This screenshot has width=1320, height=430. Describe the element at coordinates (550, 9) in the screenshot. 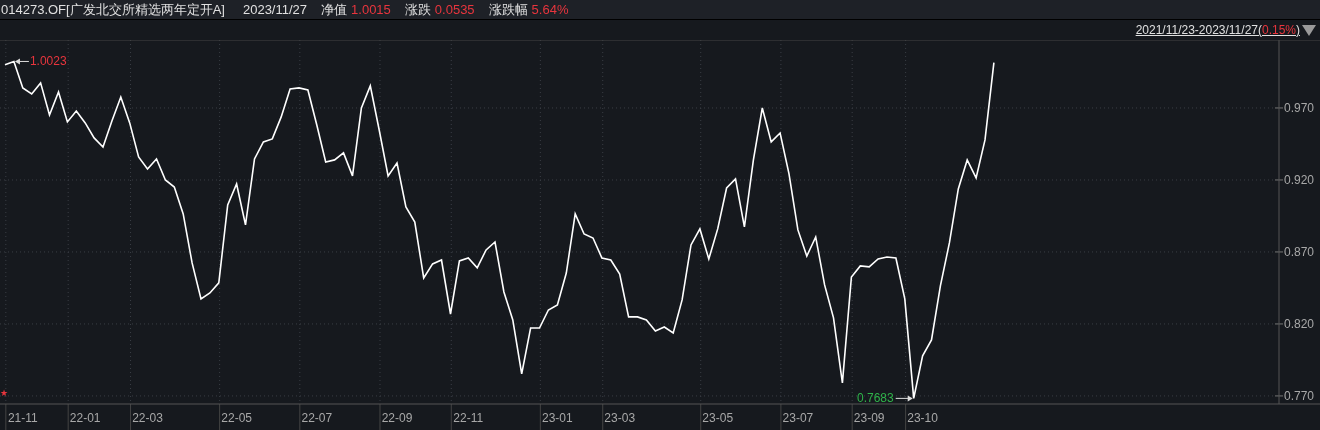

I see `stat-value: 5.64%` at that location.